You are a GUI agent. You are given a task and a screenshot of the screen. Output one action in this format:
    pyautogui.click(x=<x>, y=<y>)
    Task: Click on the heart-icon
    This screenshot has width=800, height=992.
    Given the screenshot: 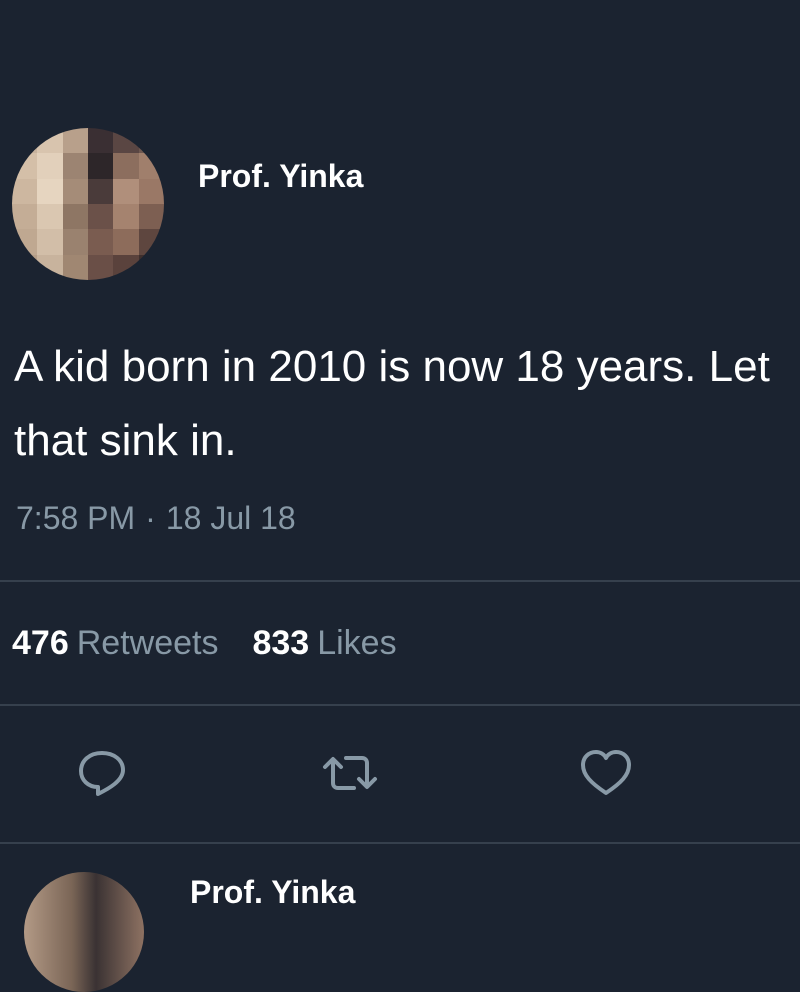 What is the action you would take?
    pyautogui.click(x=606, y=772)
    